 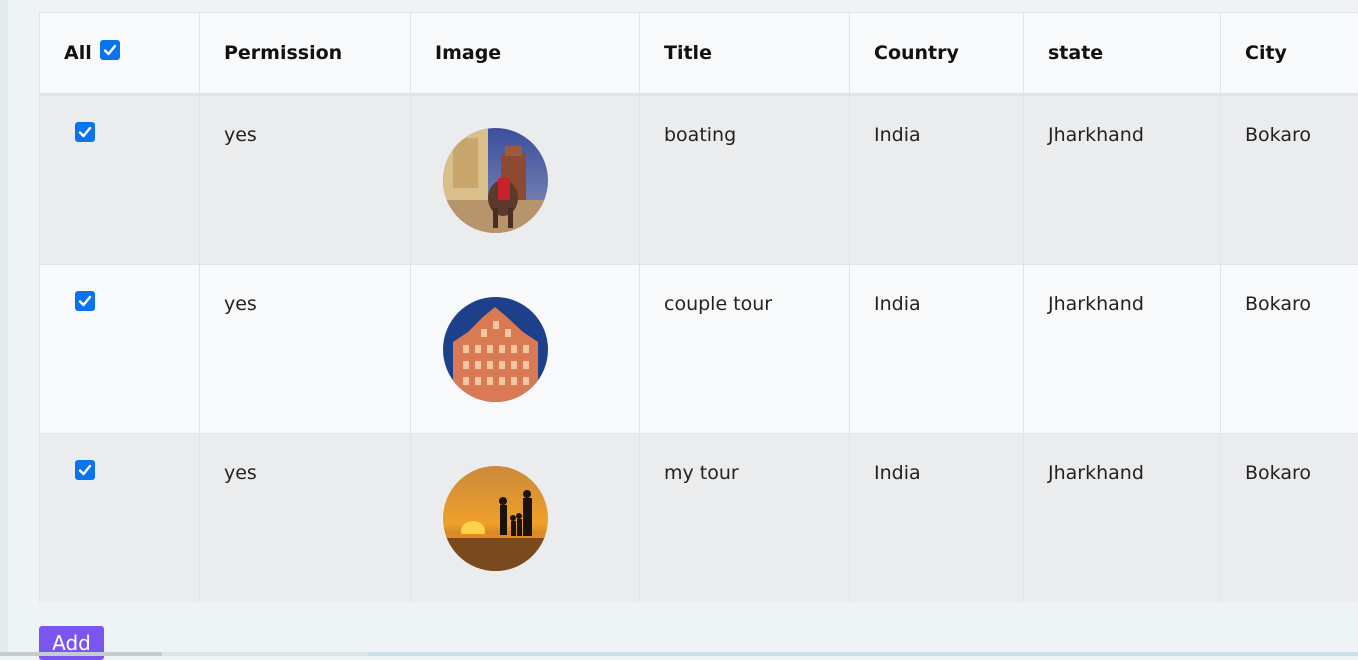 I want to click on scrollbar-track-segment, so click(x=265, y=654).